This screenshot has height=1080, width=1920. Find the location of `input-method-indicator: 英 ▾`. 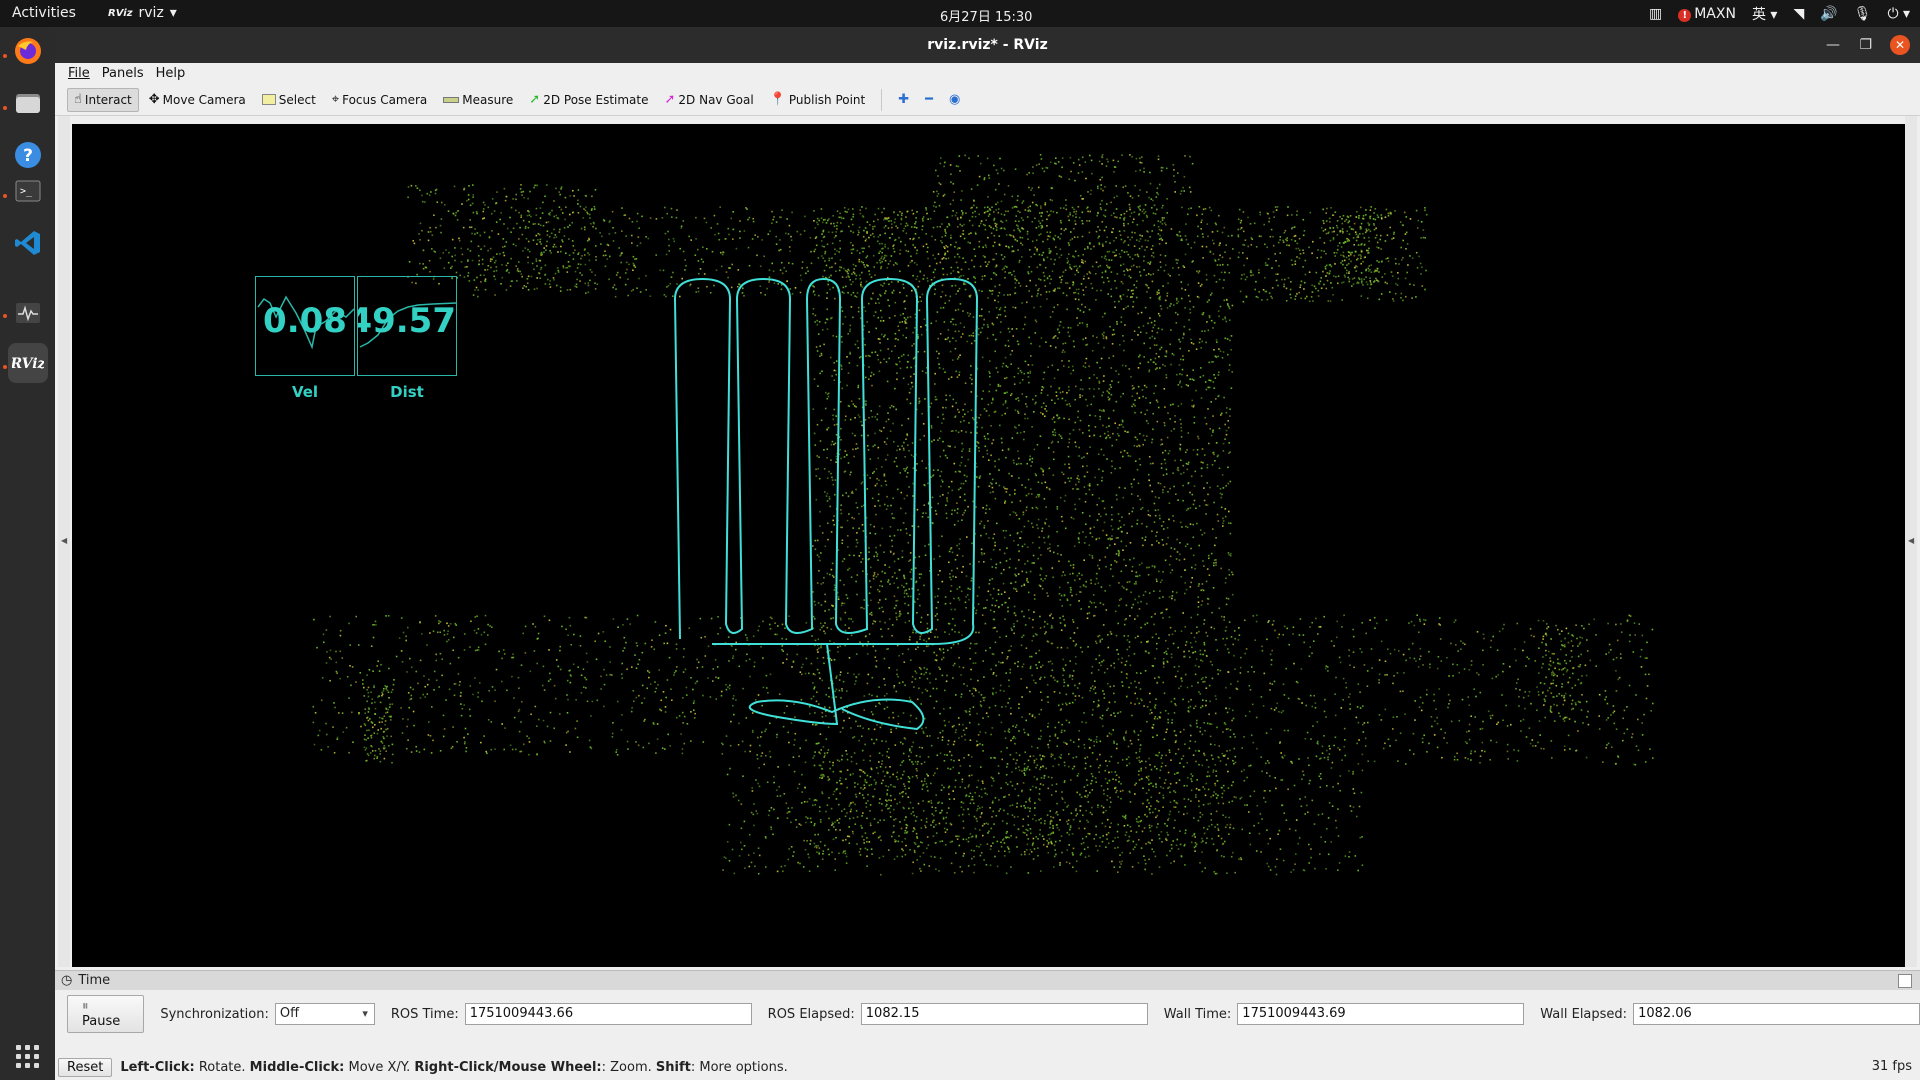

input-method-indicator: 英 ▾ is located at coordinates (1764, 14).